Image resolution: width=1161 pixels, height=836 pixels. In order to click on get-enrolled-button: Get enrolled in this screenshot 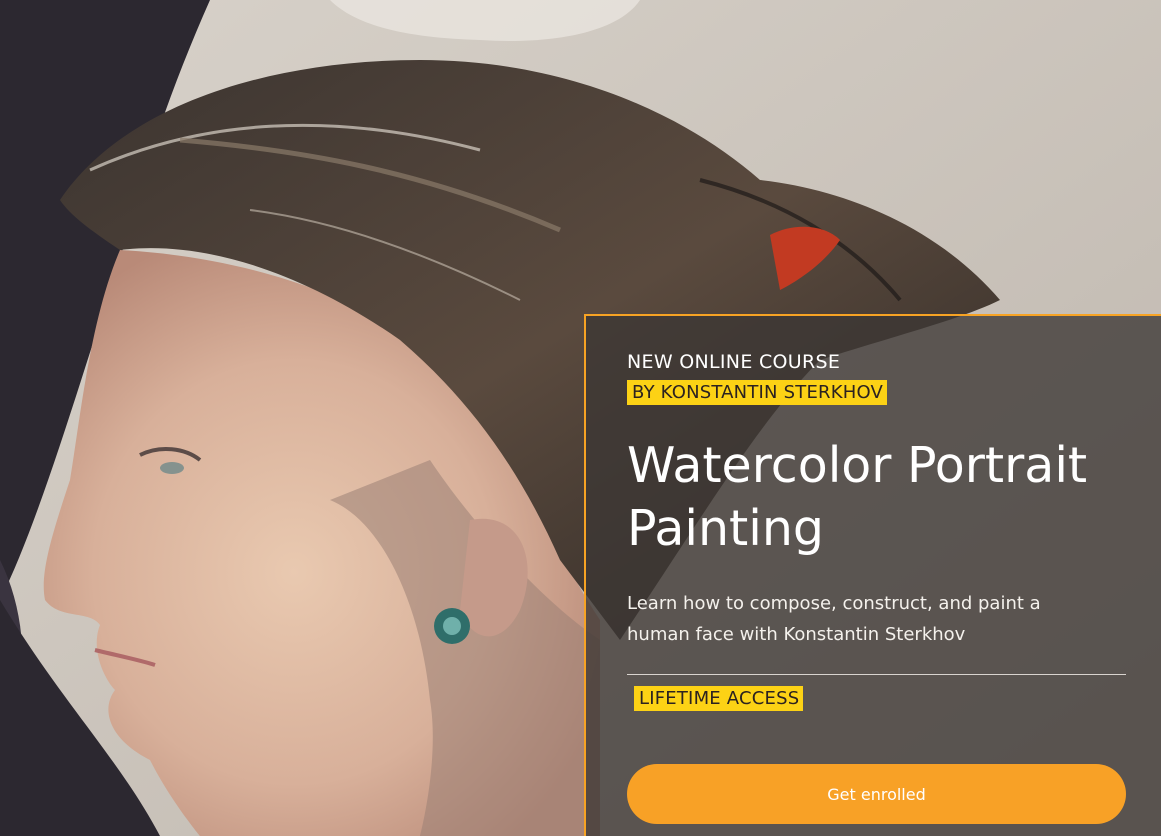, I will do `click(876, 794)`.